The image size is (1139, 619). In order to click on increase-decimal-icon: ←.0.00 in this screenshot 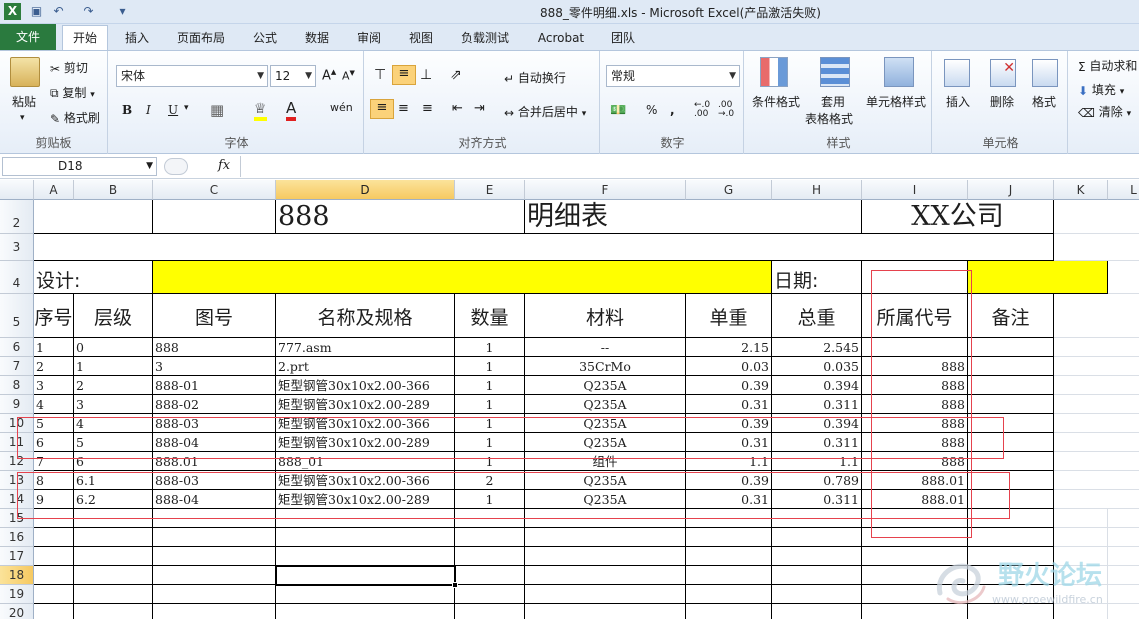, I will do `click(702, 110)`.